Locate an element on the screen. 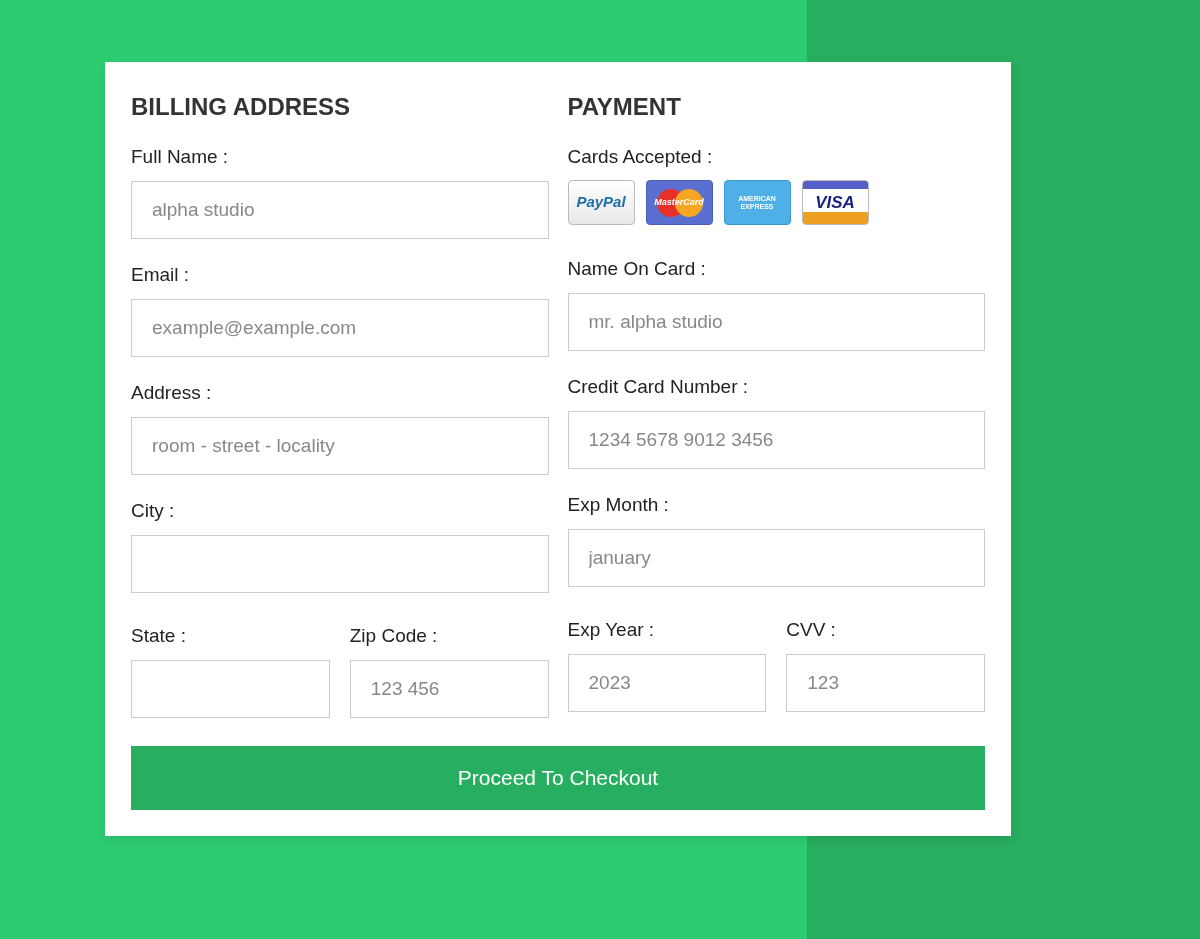 This screenshot has height=939, width=1200. field-label: Zip Code : is located at coordinates (394, 636).